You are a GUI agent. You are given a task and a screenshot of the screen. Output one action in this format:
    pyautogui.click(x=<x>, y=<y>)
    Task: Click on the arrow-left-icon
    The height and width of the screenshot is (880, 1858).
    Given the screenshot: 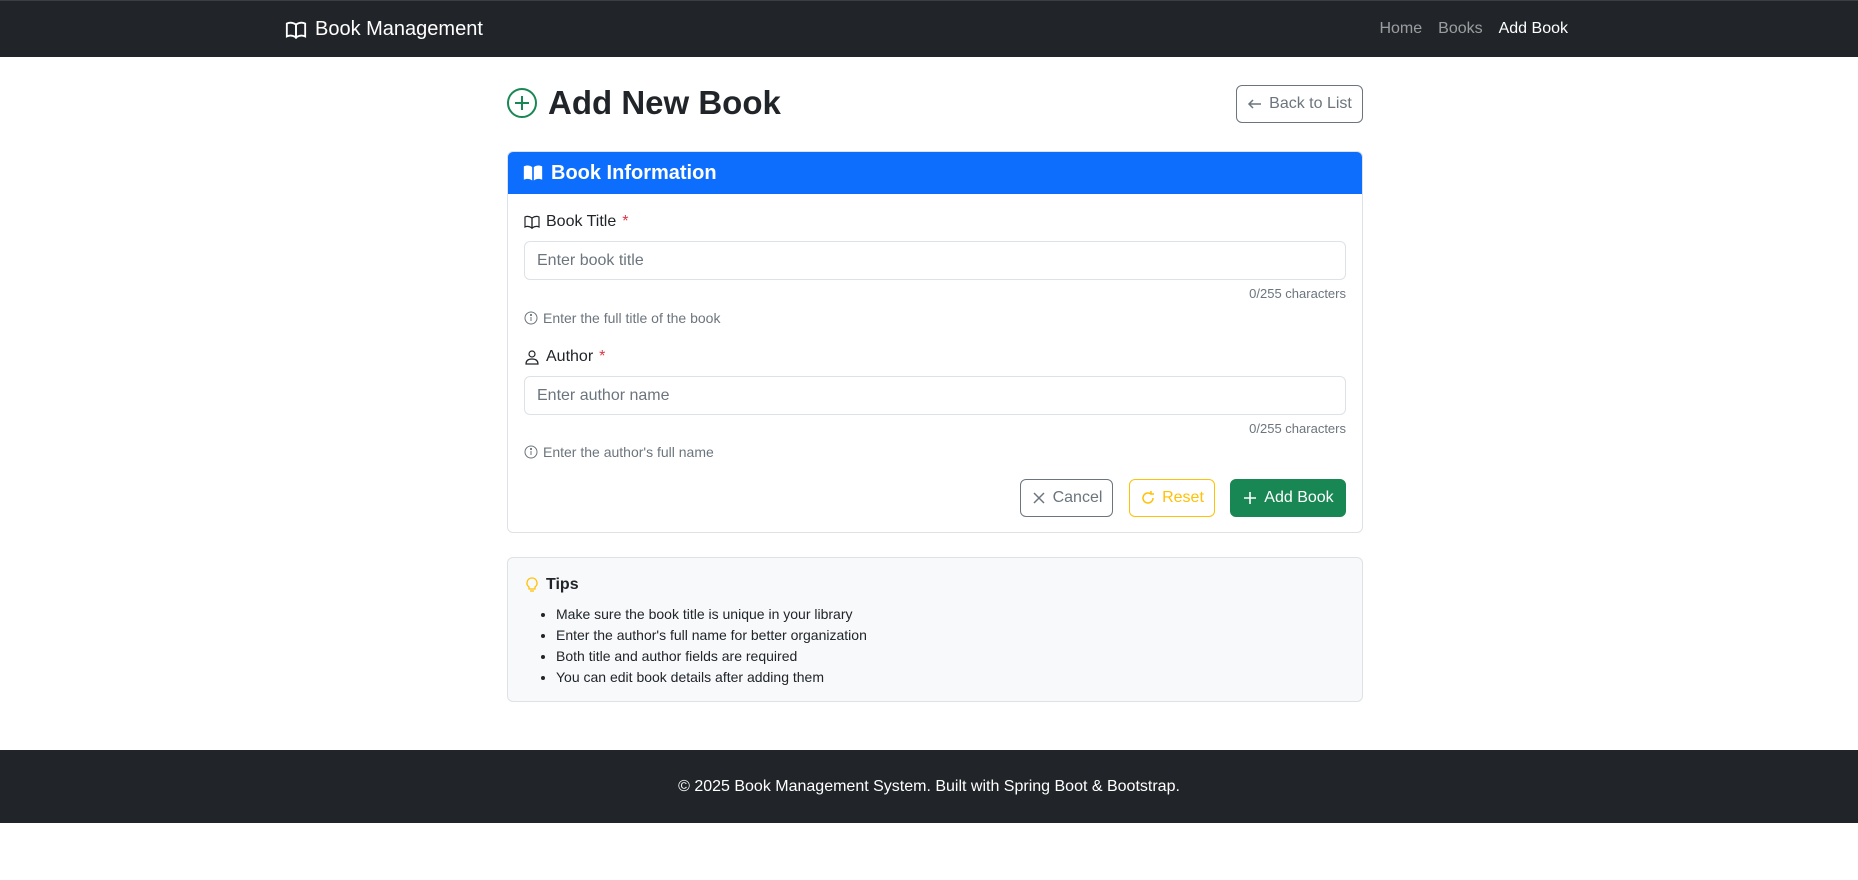 What is the action you would take?
    pyautogui.click(x=1255, y=104)
    